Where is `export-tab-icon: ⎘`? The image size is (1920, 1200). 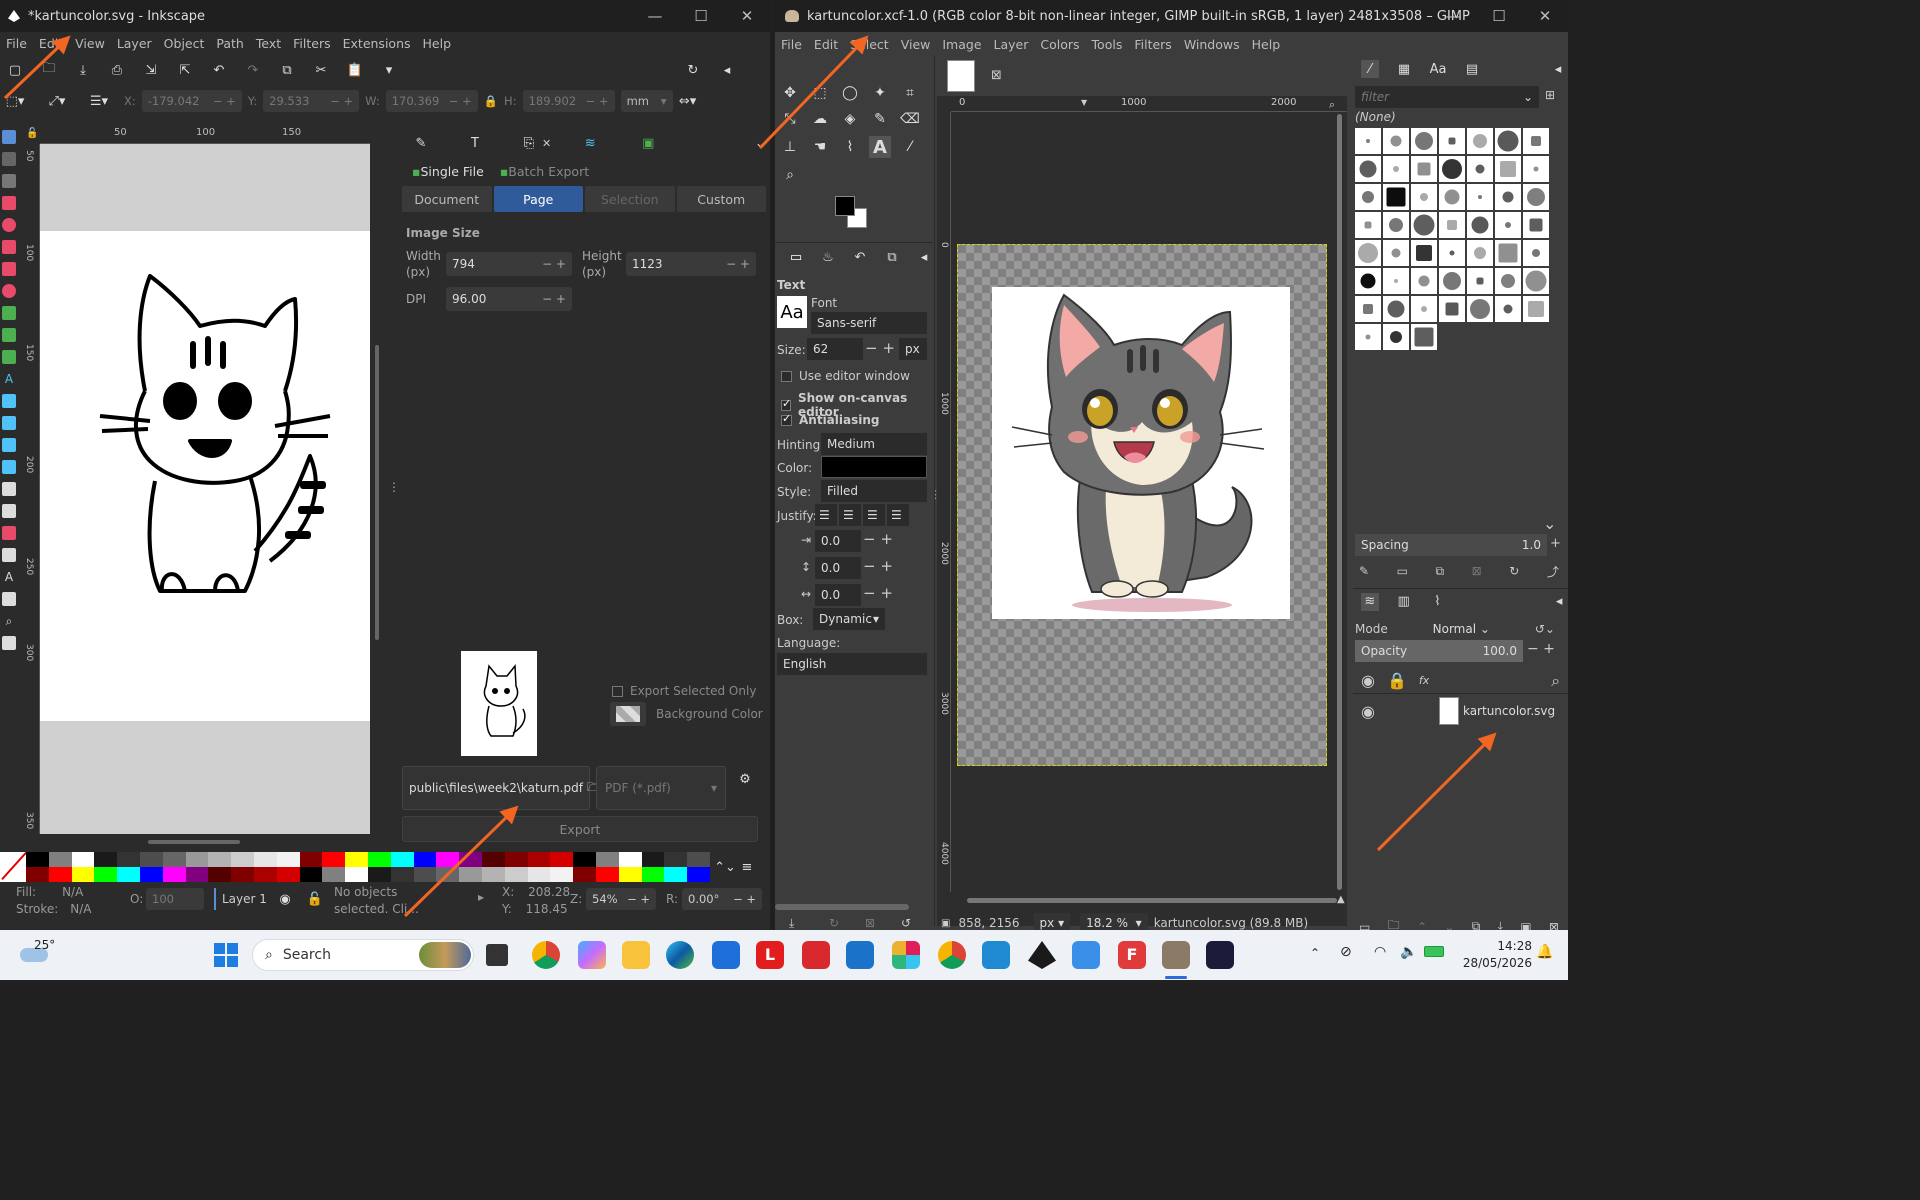 export-tab-icon: ⎘ is located at coordinates (529, 143).